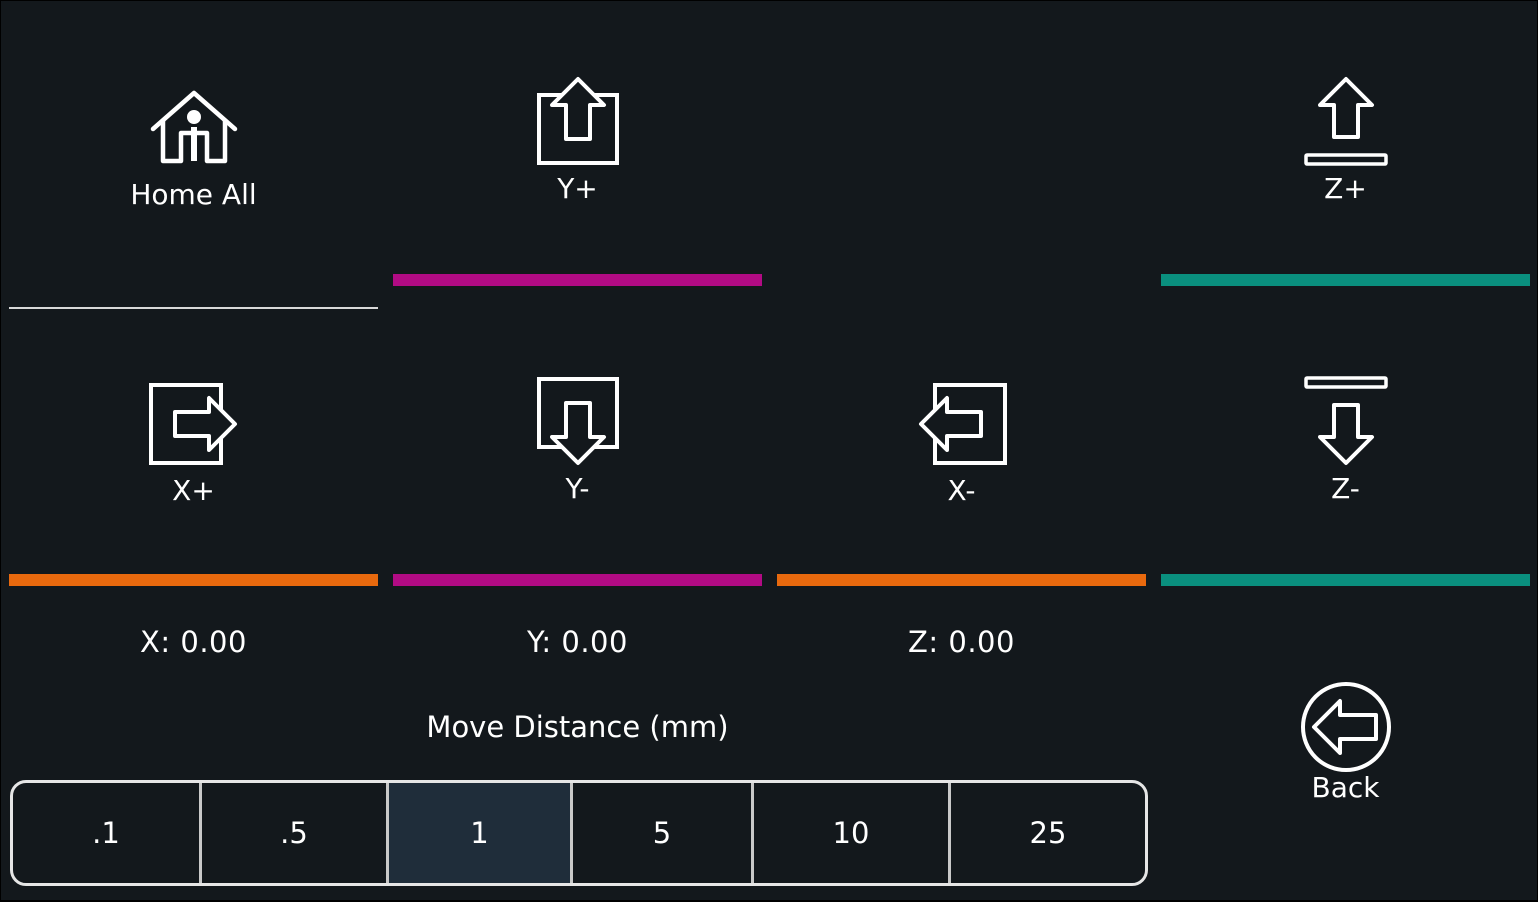 This screenshot has height=902, width=1538. I want to click on arrow-up-box-icon, so click(577, 121).